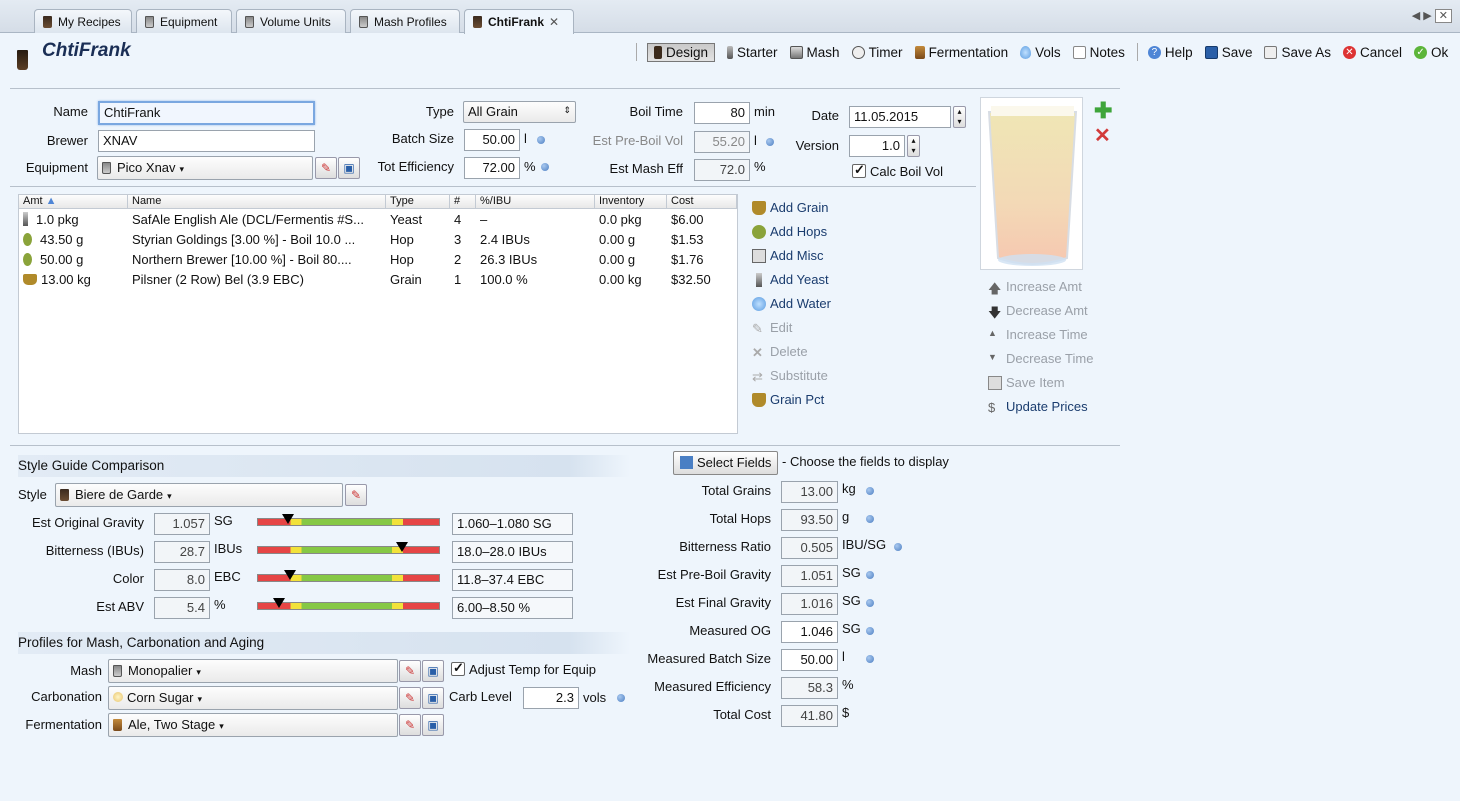  Describe the element at coordinates (702, 201) in the screenshot. I see `column-header-cost: Cost` at that location.